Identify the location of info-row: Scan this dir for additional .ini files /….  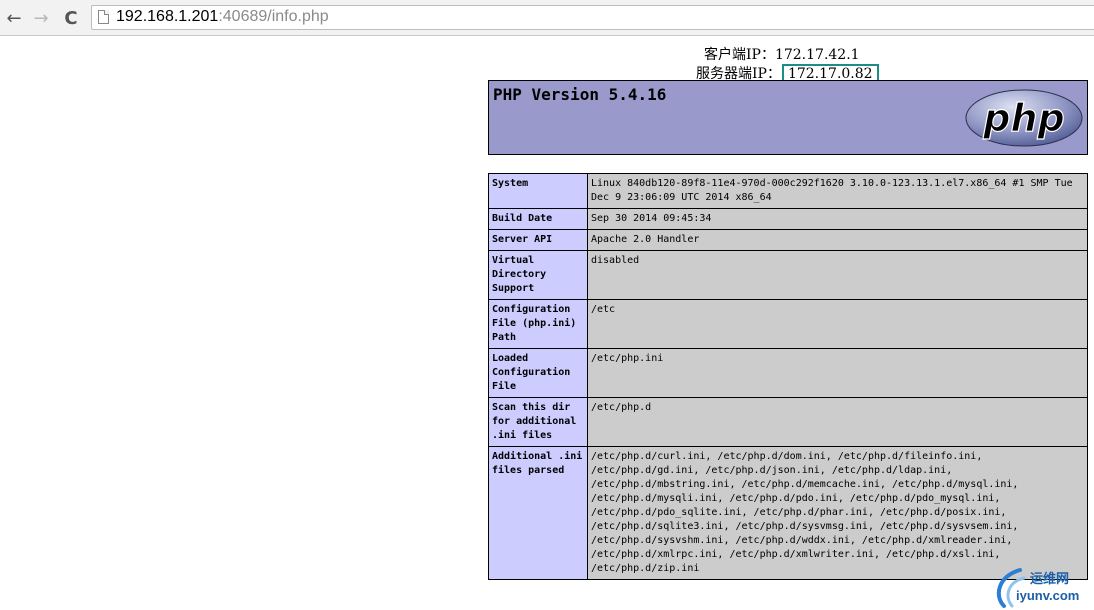
(788, 422).